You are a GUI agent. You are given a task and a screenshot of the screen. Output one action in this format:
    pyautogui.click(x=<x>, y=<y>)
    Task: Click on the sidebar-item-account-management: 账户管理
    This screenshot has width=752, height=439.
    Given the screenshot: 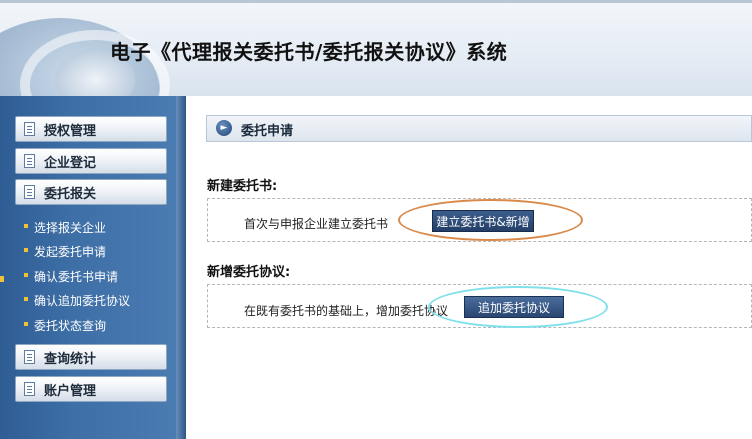 What is the action you would take?
    pyautogui.click(x=91, y=389)
    